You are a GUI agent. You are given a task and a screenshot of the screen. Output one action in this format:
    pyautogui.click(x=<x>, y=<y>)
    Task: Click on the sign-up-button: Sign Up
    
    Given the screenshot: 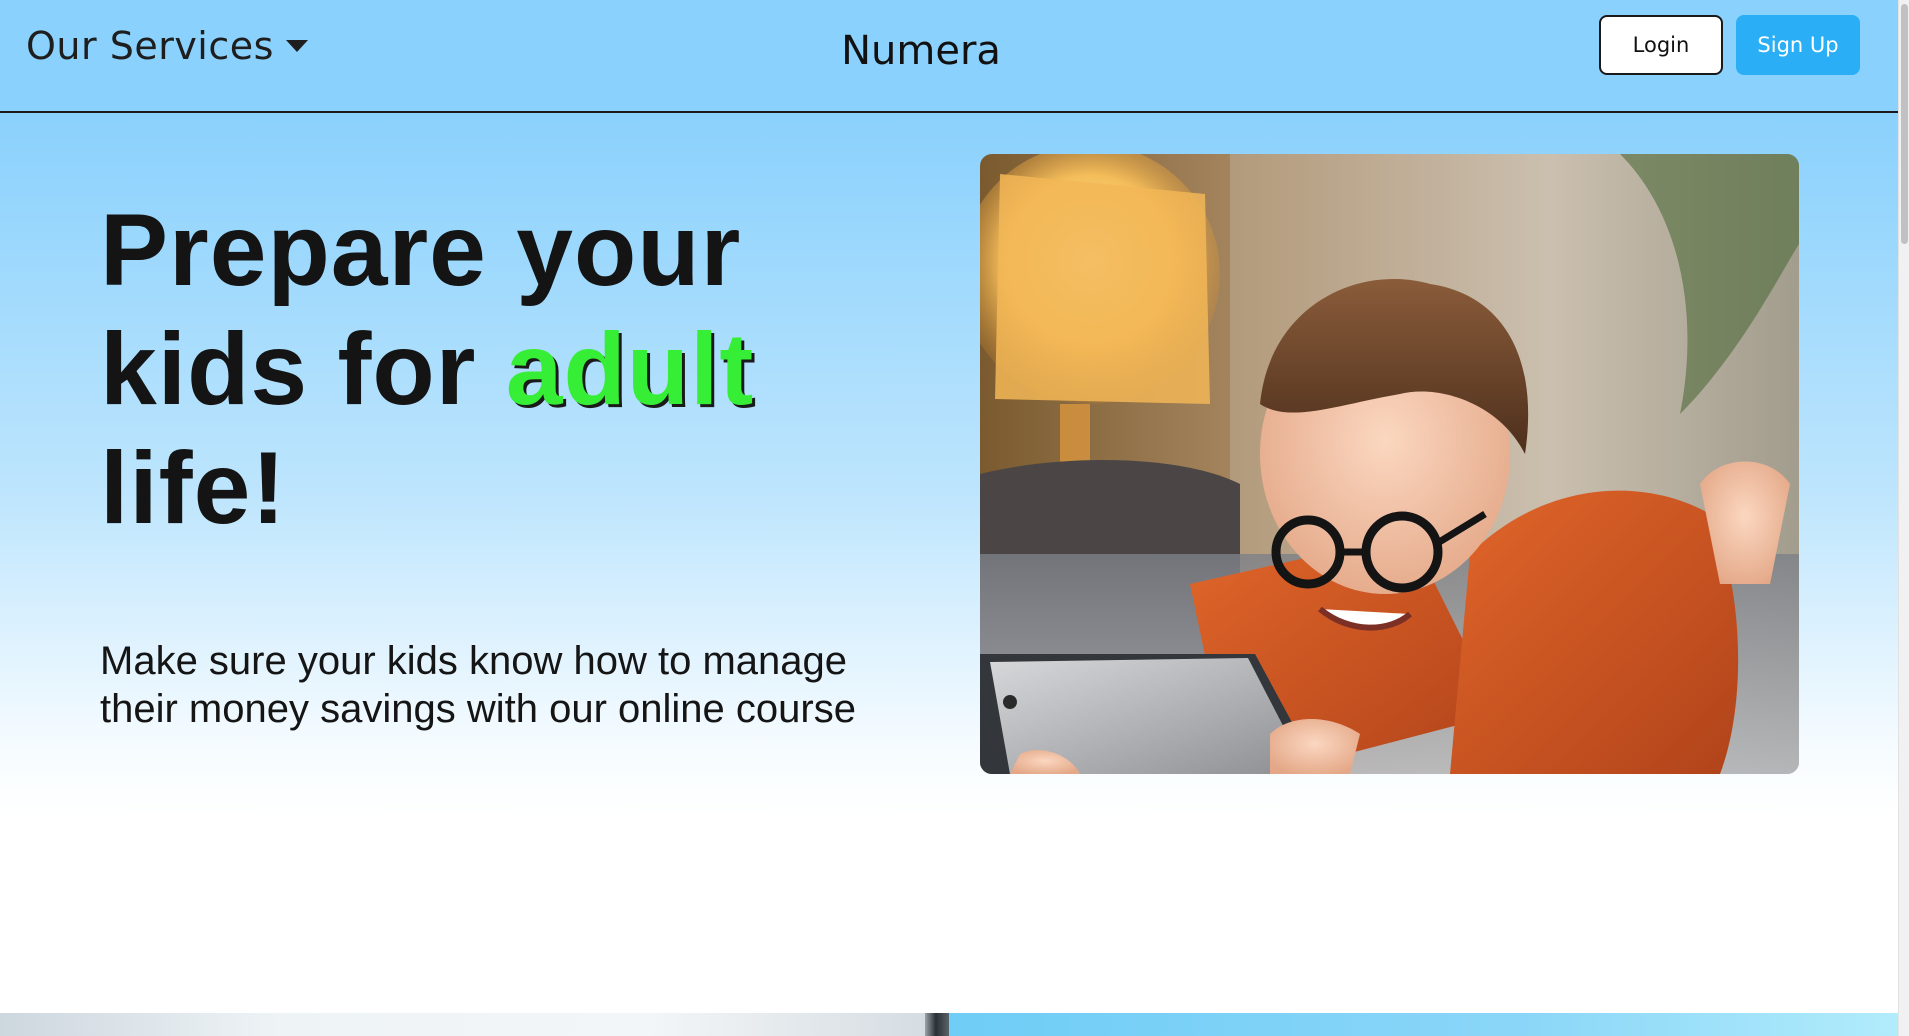 What is the action you would take?
    pyautogui.click(x=1798, y=45)
    